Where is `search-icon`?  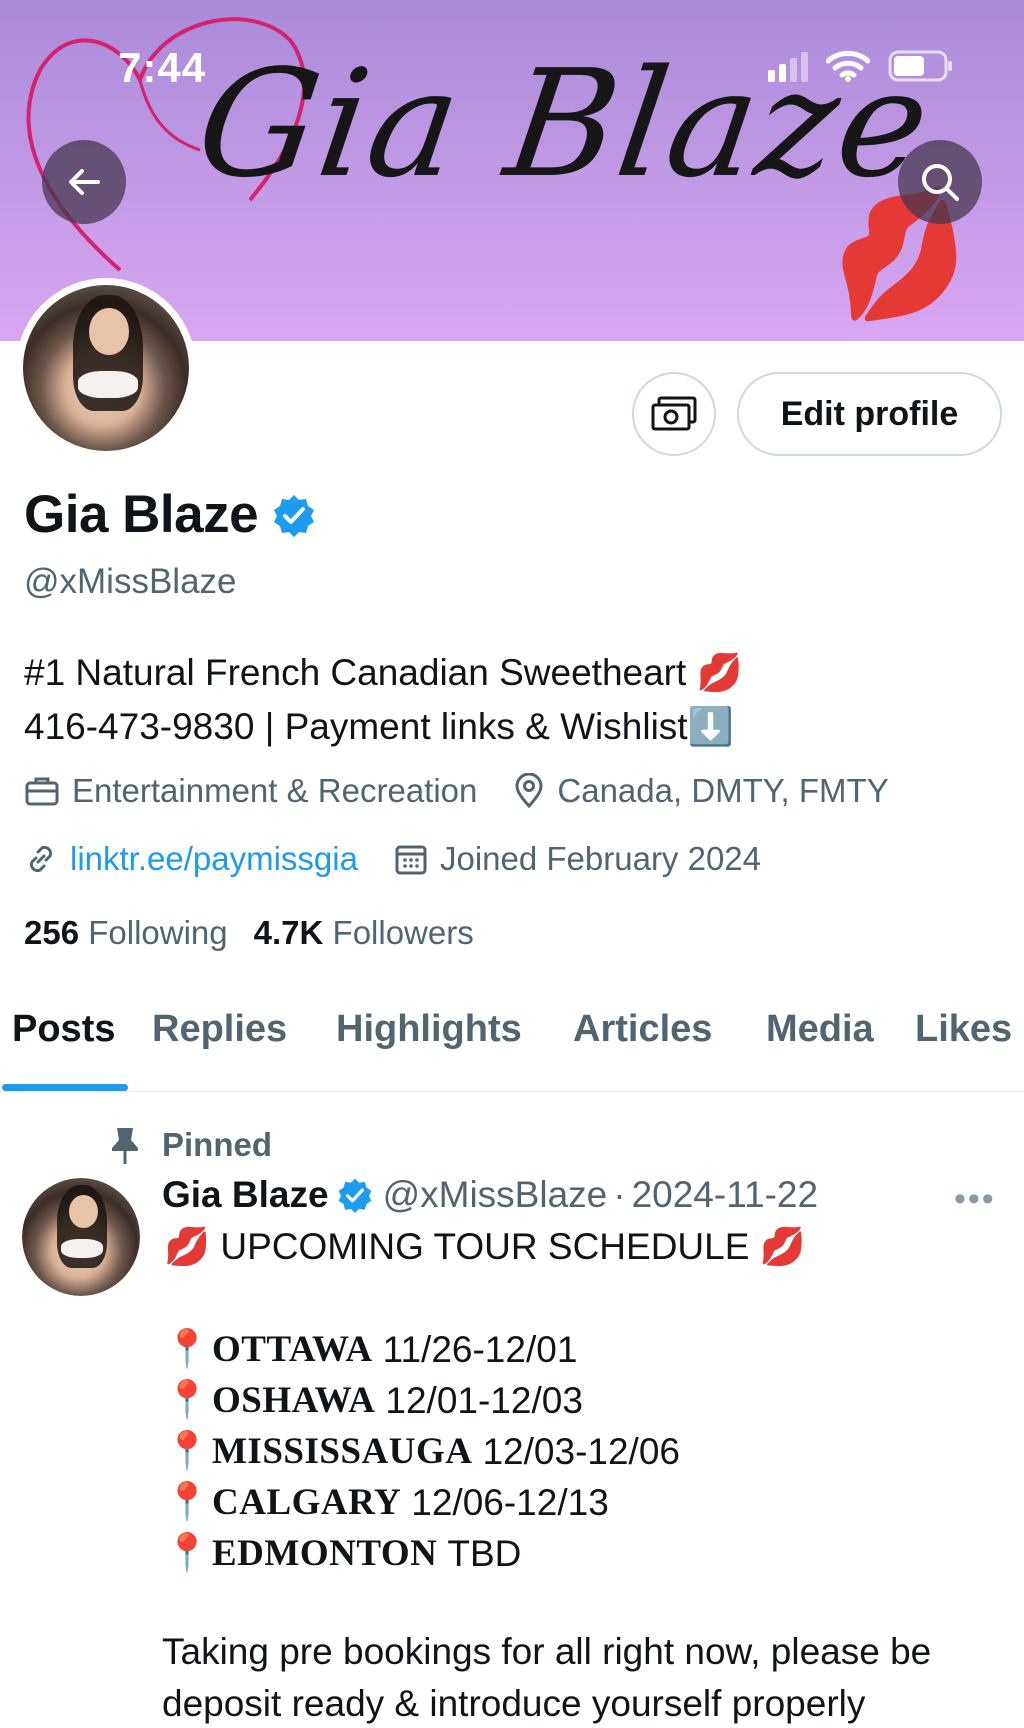 search-icon is located at coordinates (940, 182).